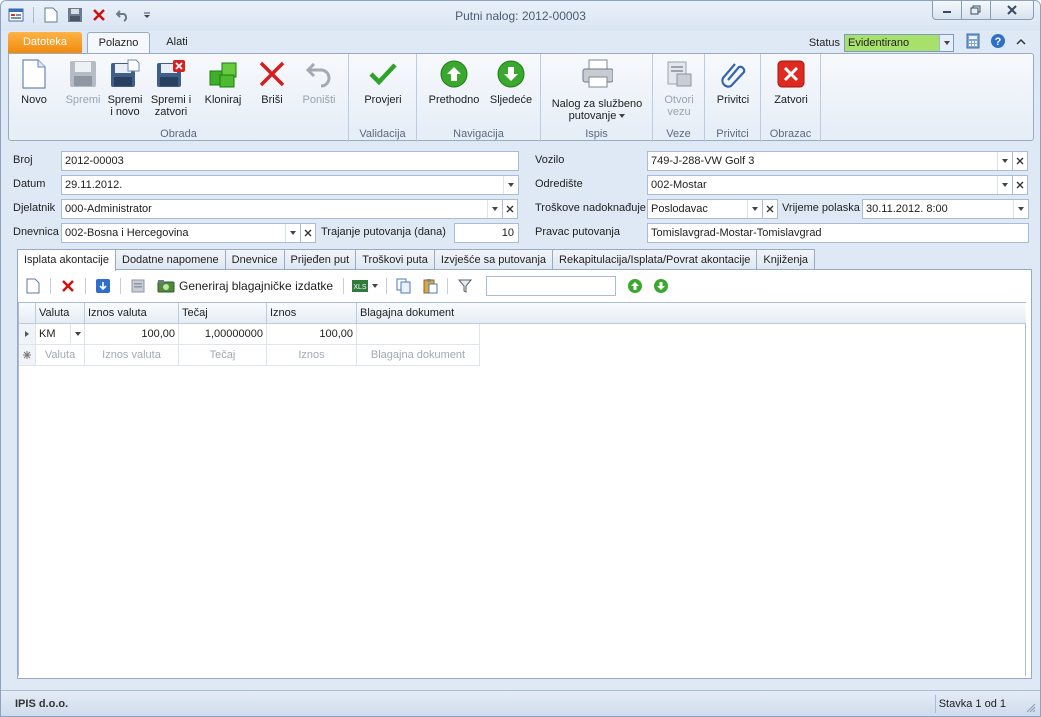 Image resolution: width=1041 pixels, height=717 pixels. I want to click on brisi-button: Briši, so click(272, 82).